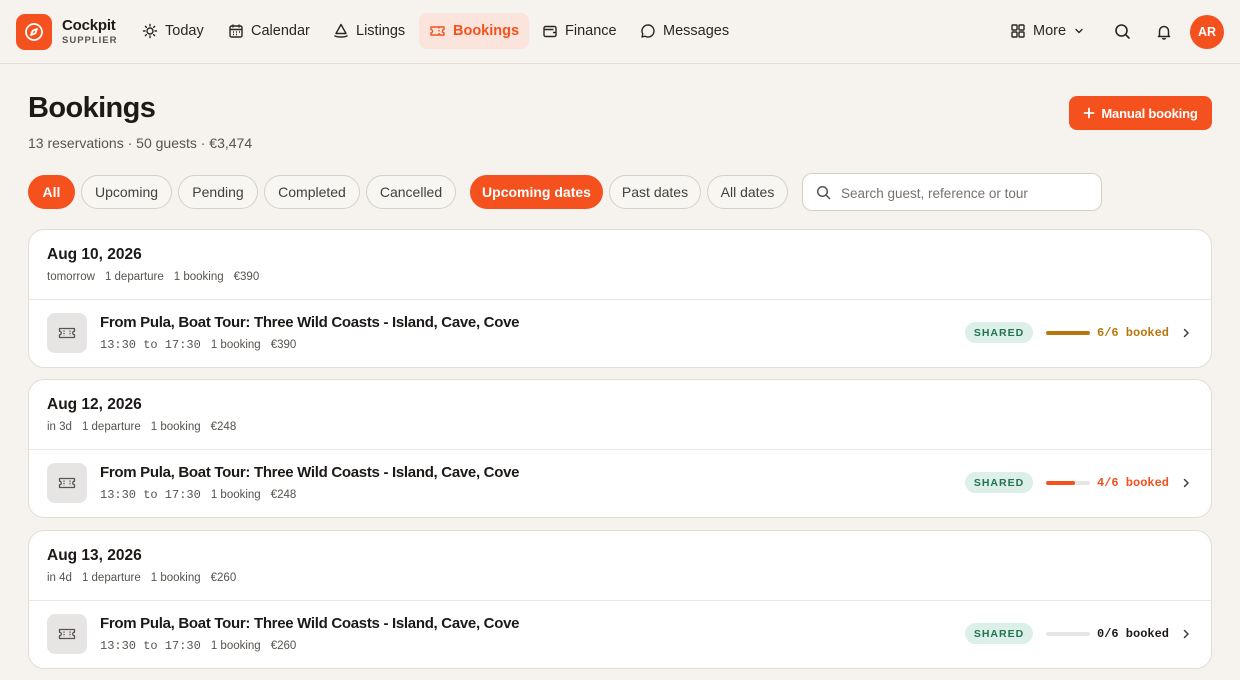 The width and height of the screenshot is (1240, 680). I want to click on booked-count: 6/6 booked, so click(1133, 333).